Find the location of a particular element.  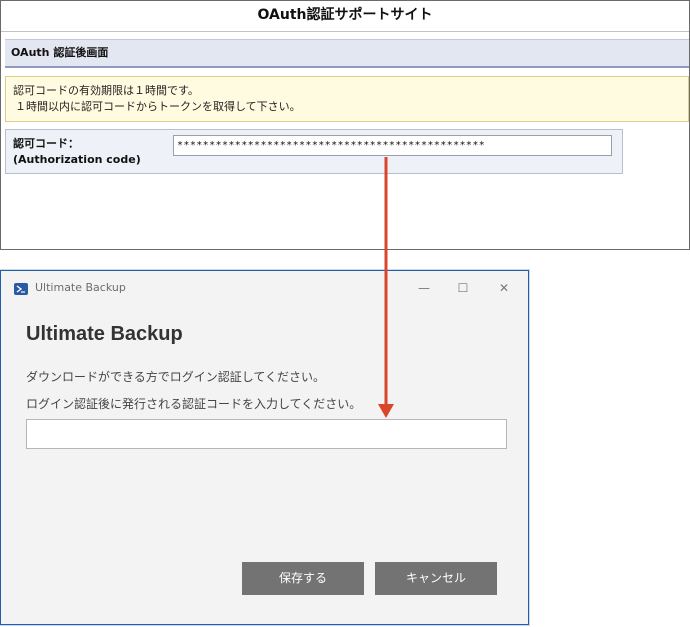

page-title: OAuth認証サポートサイト is located at coordinates (345, 16).